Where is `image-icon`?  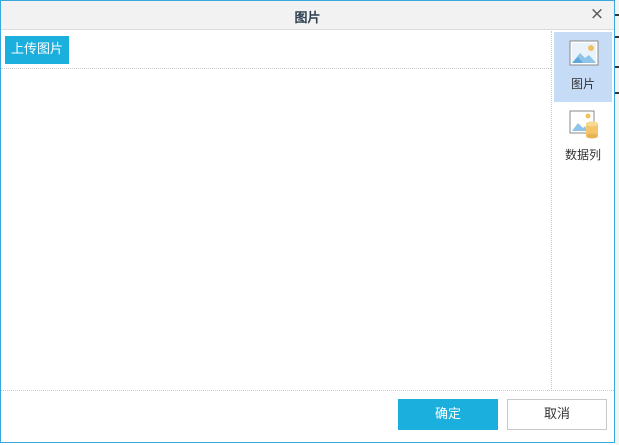 image-icon is located at coordinates (584, 53).